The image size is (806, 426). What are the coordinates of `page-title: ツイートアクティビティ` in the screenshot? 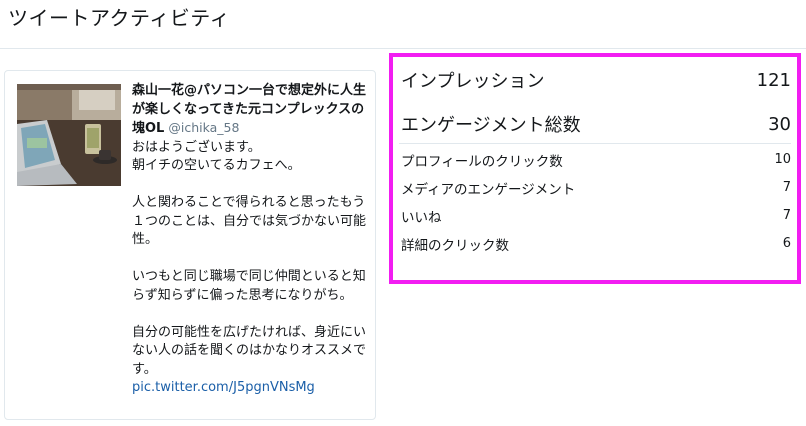 It's located at (119, 18).